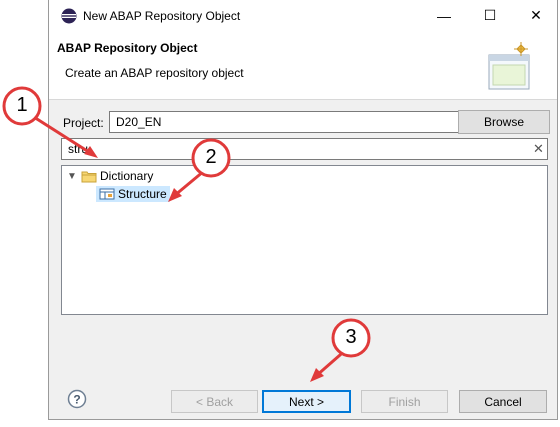  I want to click on callout-3-number: 3, so click(351, 337).